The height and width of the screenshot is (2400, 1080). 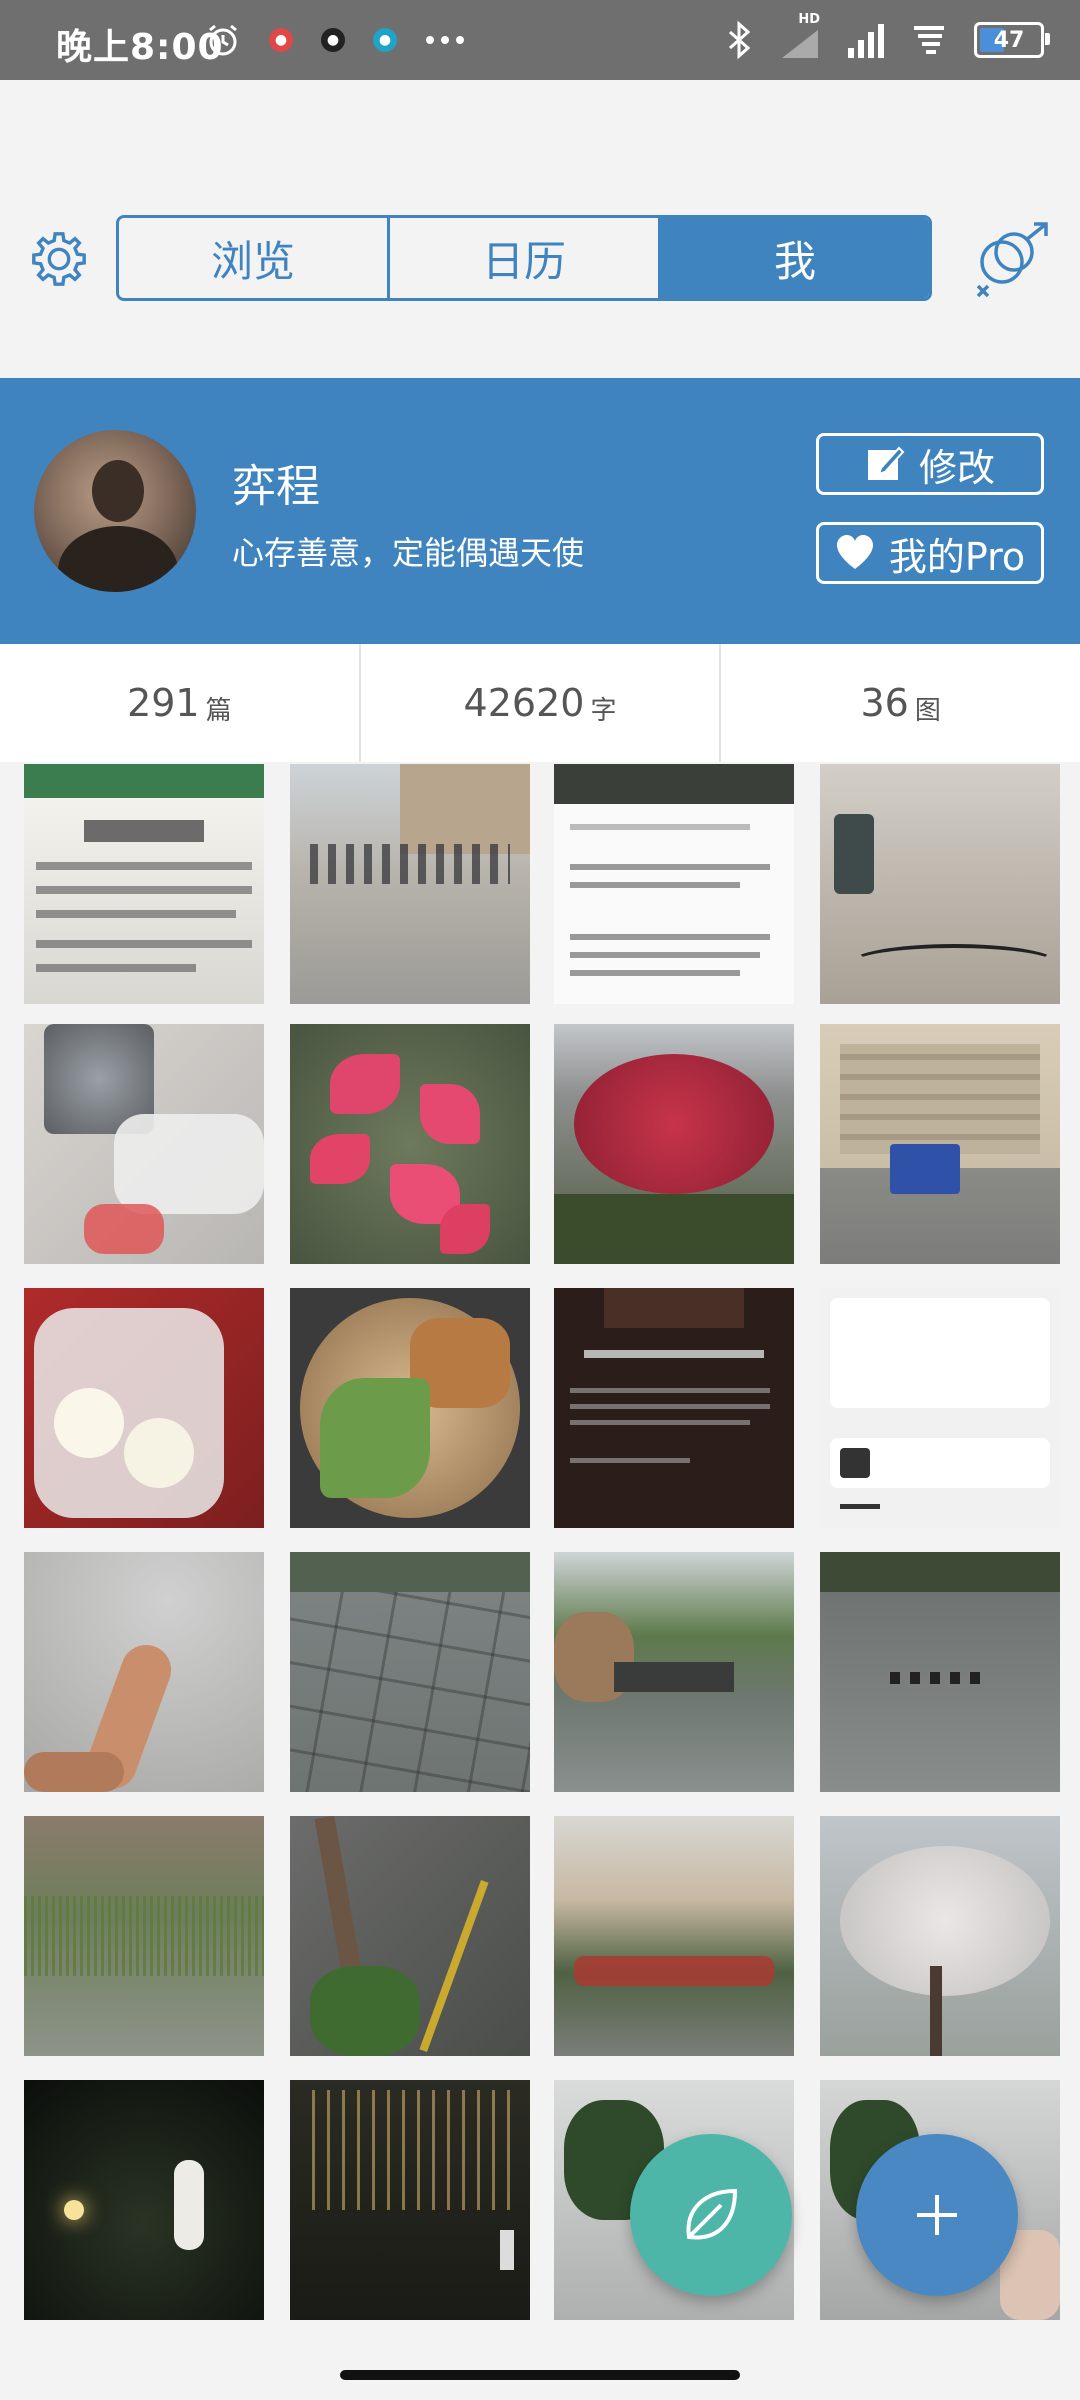 I want to click on hd-signal-icon: HD, so click(x=800, y=36).